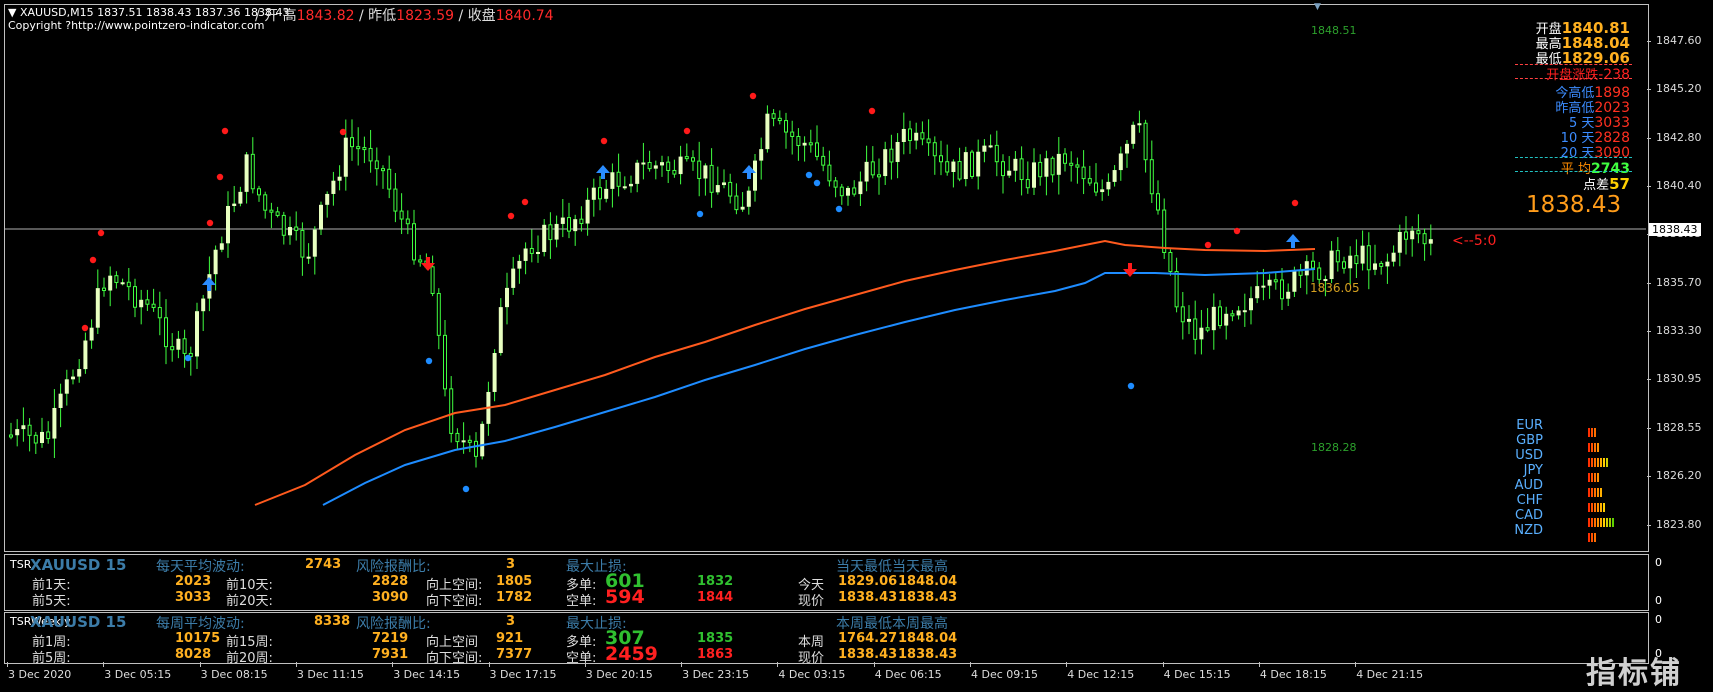  Describe the element at coordinates (393, 624) in the screenshot. I see `panel2-risk-label: 风险报酬比:` at that location.